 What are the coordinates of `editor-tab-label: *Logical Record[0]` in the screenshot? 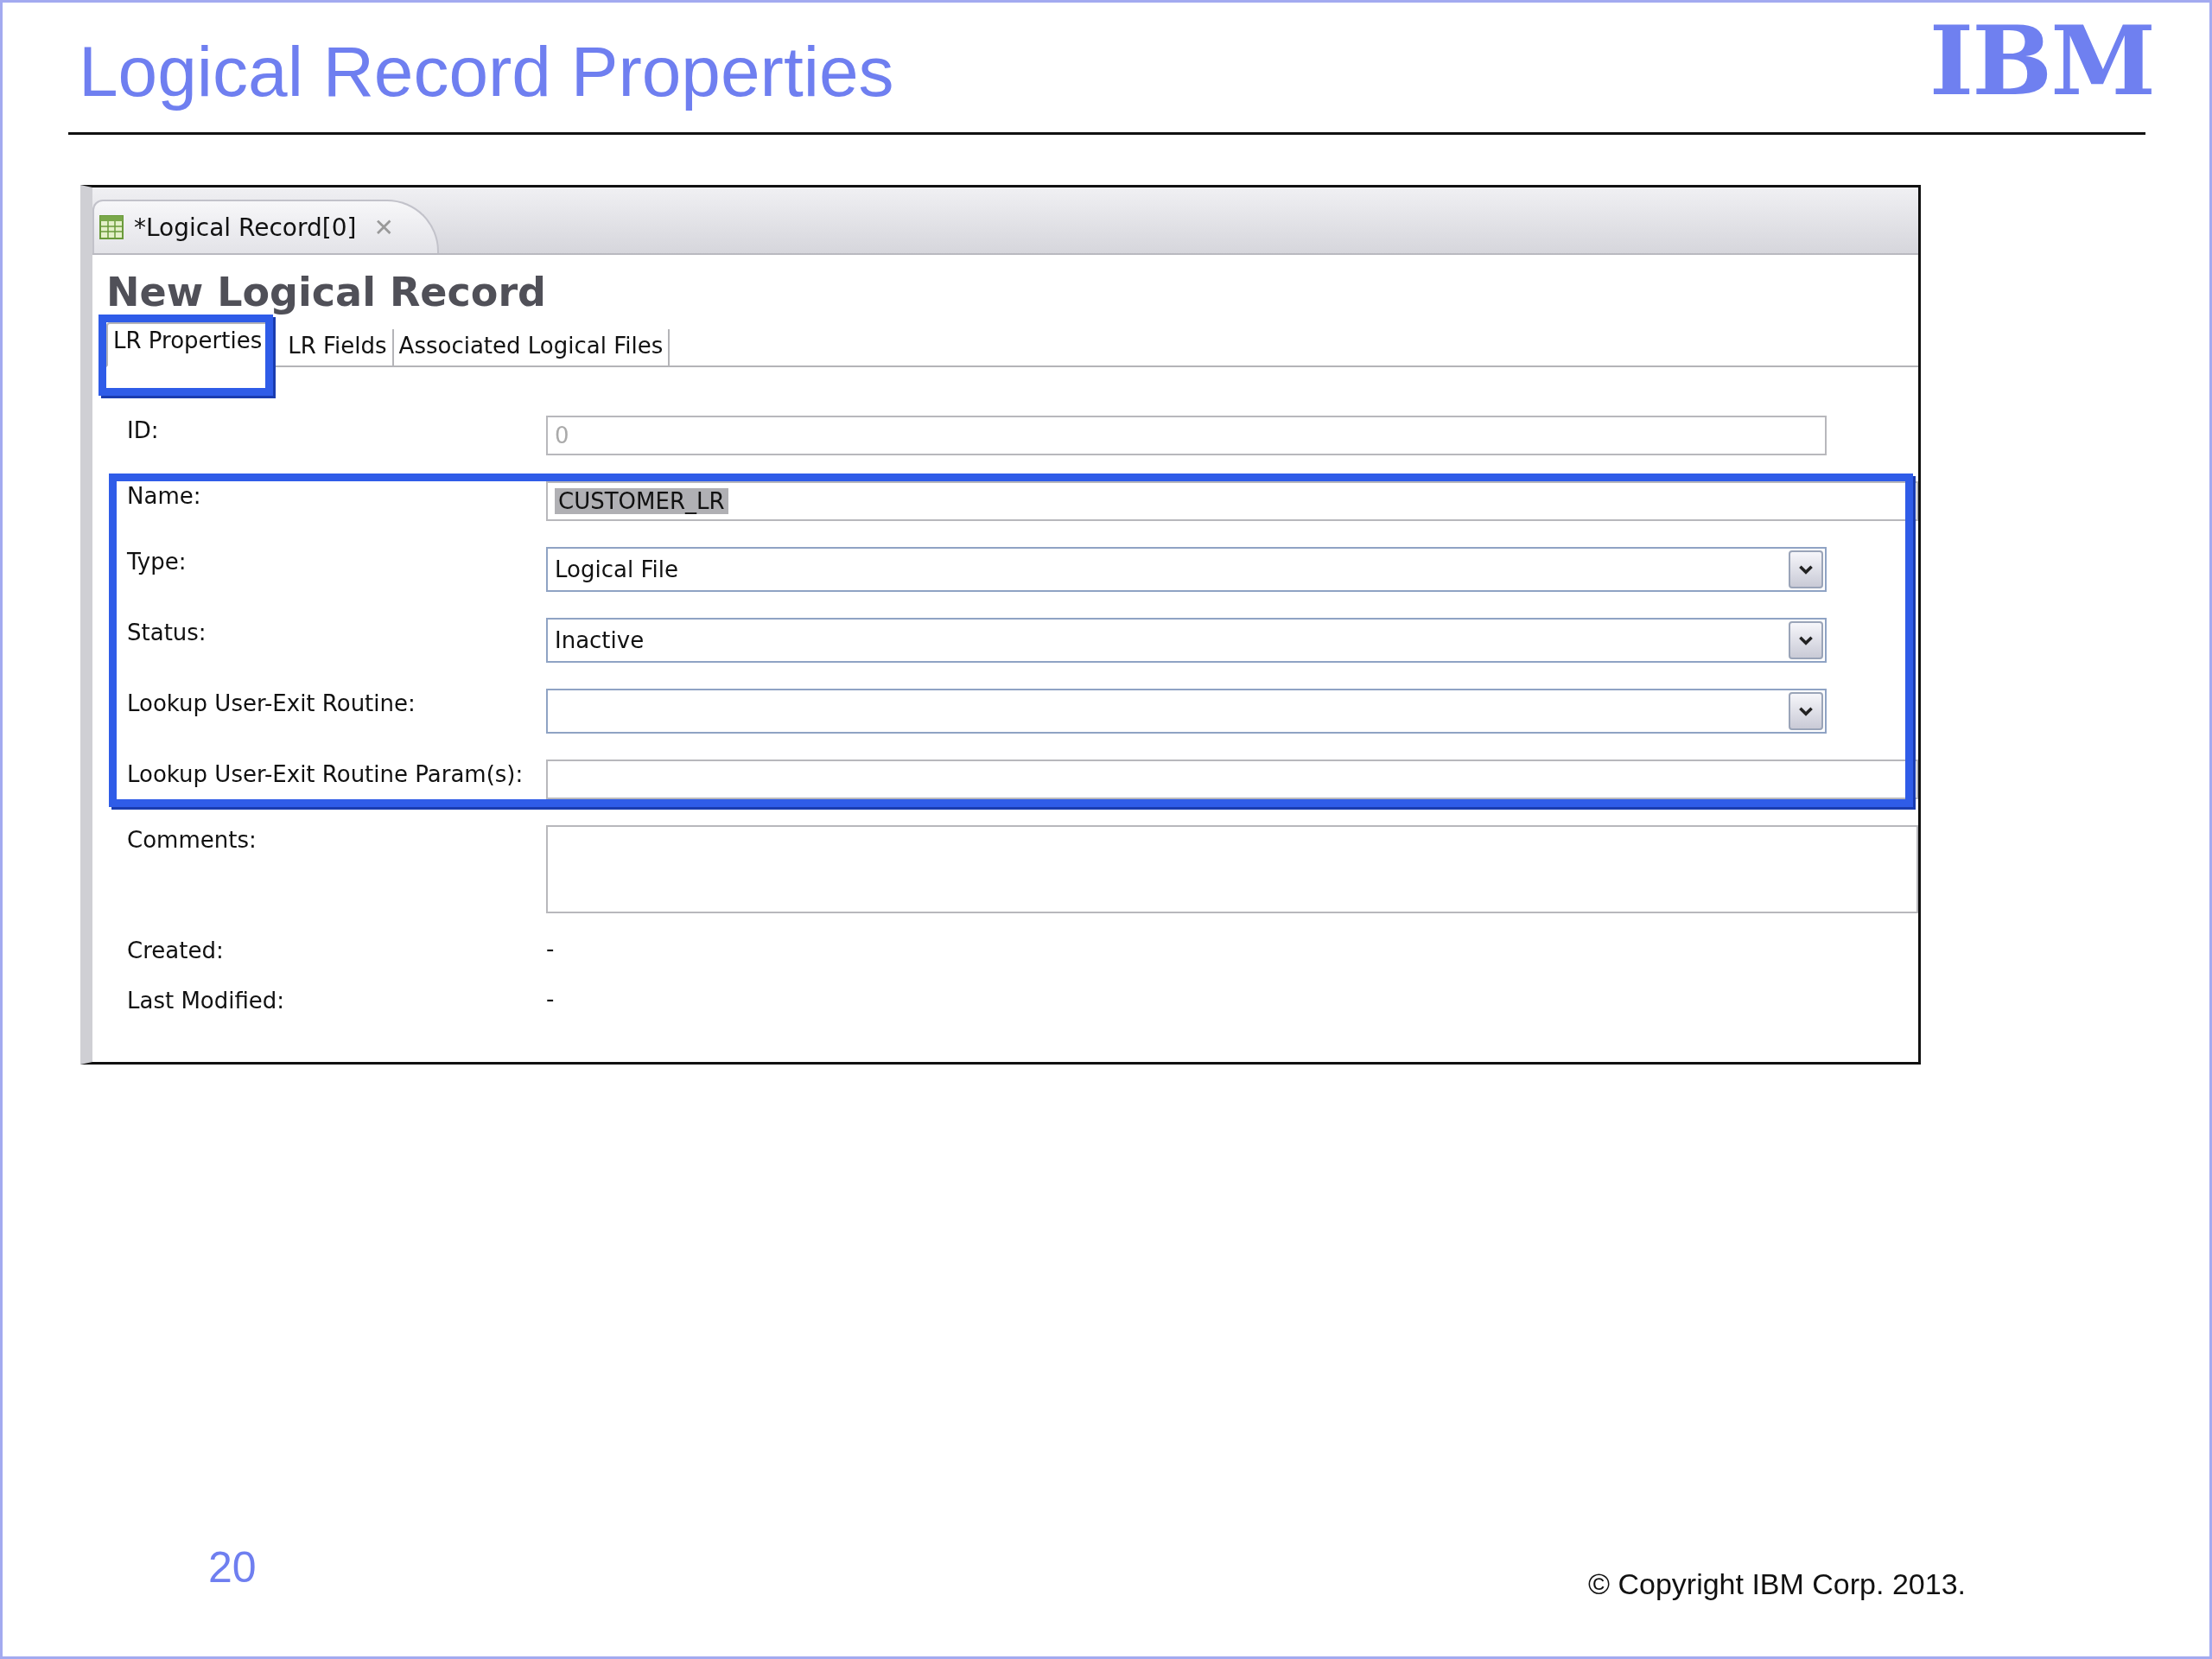 It's located at (245, 227).